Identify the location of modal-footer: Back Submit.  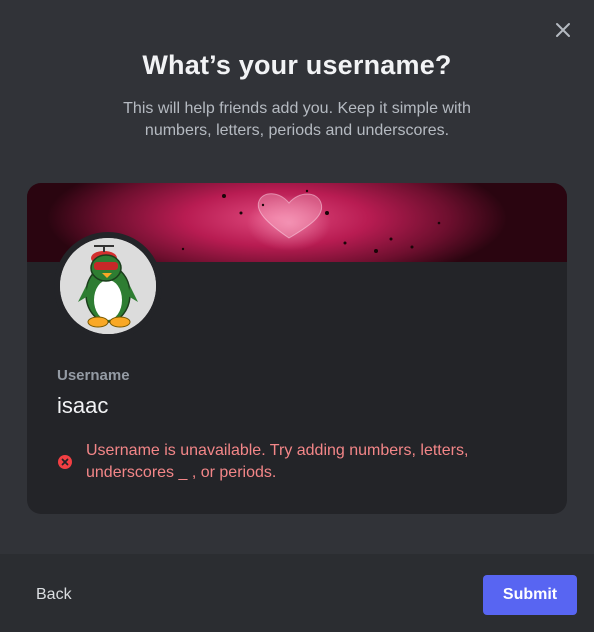
(297, 593).